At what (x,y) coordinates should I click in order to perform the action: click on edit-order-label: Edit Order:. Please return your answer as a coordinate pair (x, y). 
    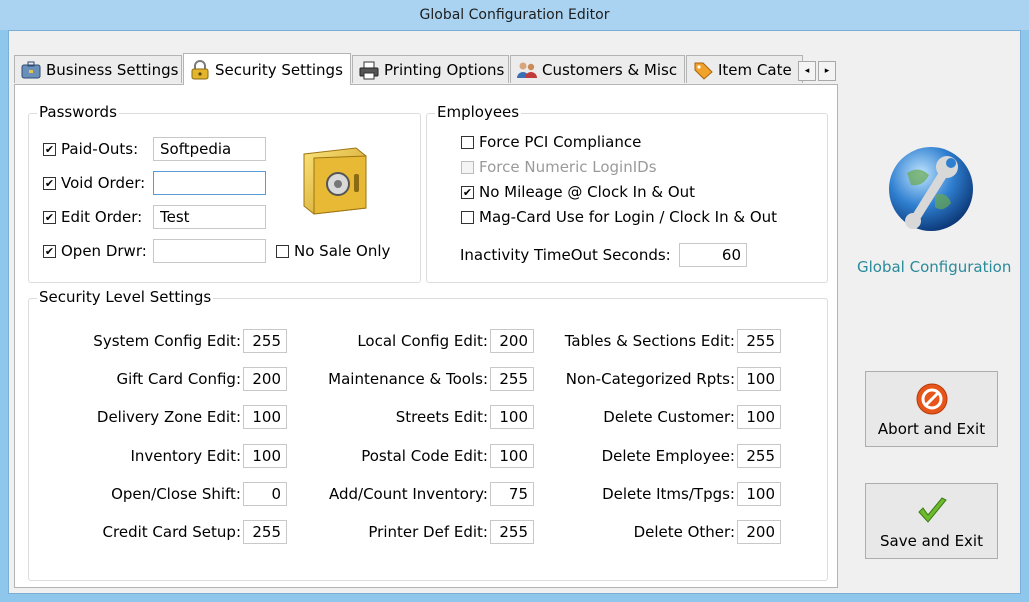
    Looking at the image, I should click on (102, 217).